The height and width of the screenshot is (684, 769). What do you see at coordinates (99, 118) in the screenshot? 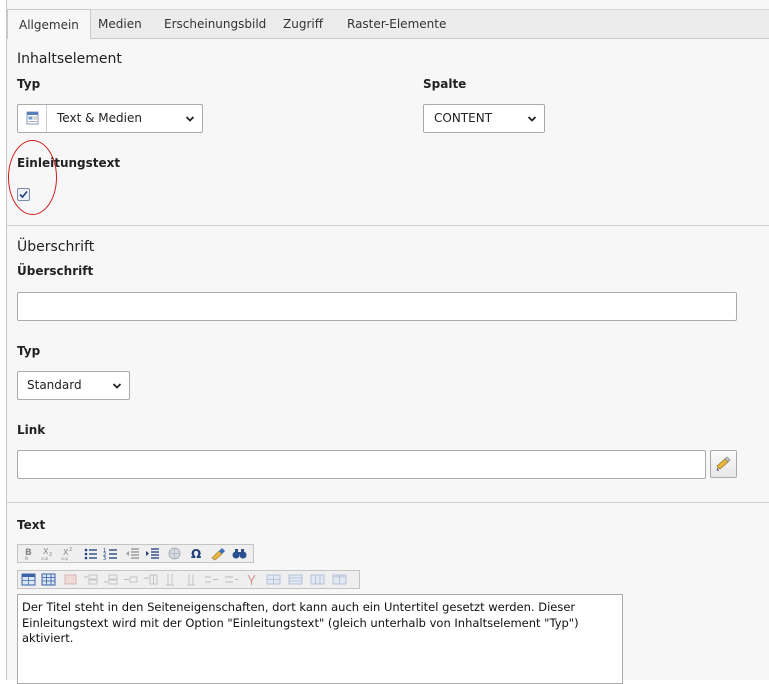
I see `content-type-value: Text & Medien` at bounding box center [99, 118].